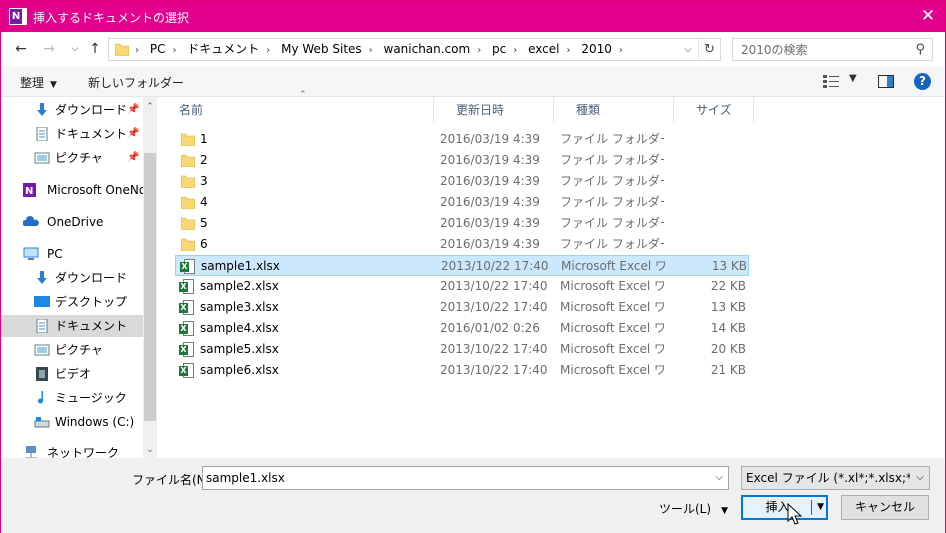  I want to click on breadcrumb-item: excel, so click(543, 49).